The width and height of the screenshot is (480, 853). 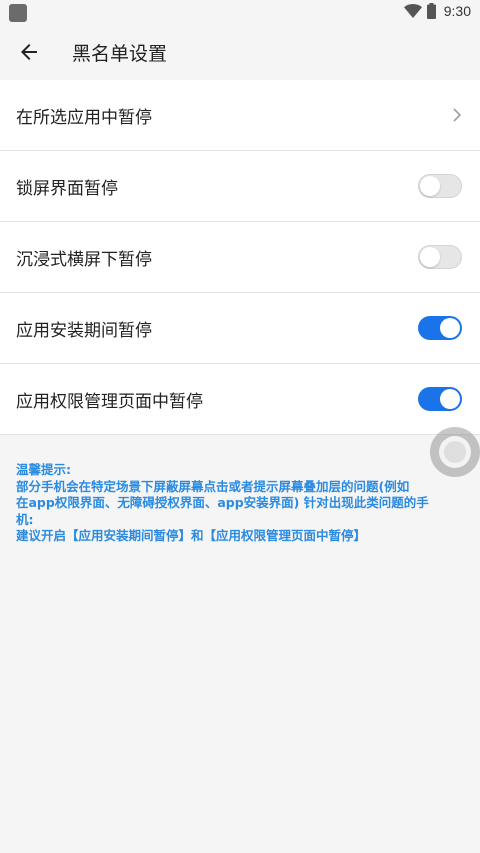 What do you see at coordinates (412, 11) in the screenshot?
I see `wifi-icon` at bounding box center [412, 11].